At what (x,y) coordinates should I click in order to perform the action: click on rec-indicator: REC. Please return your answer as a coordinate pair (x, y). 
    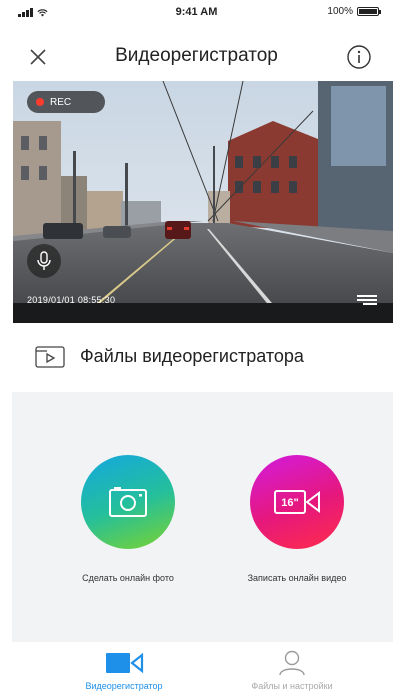
    Looking at the image, I should click on (66, 102).